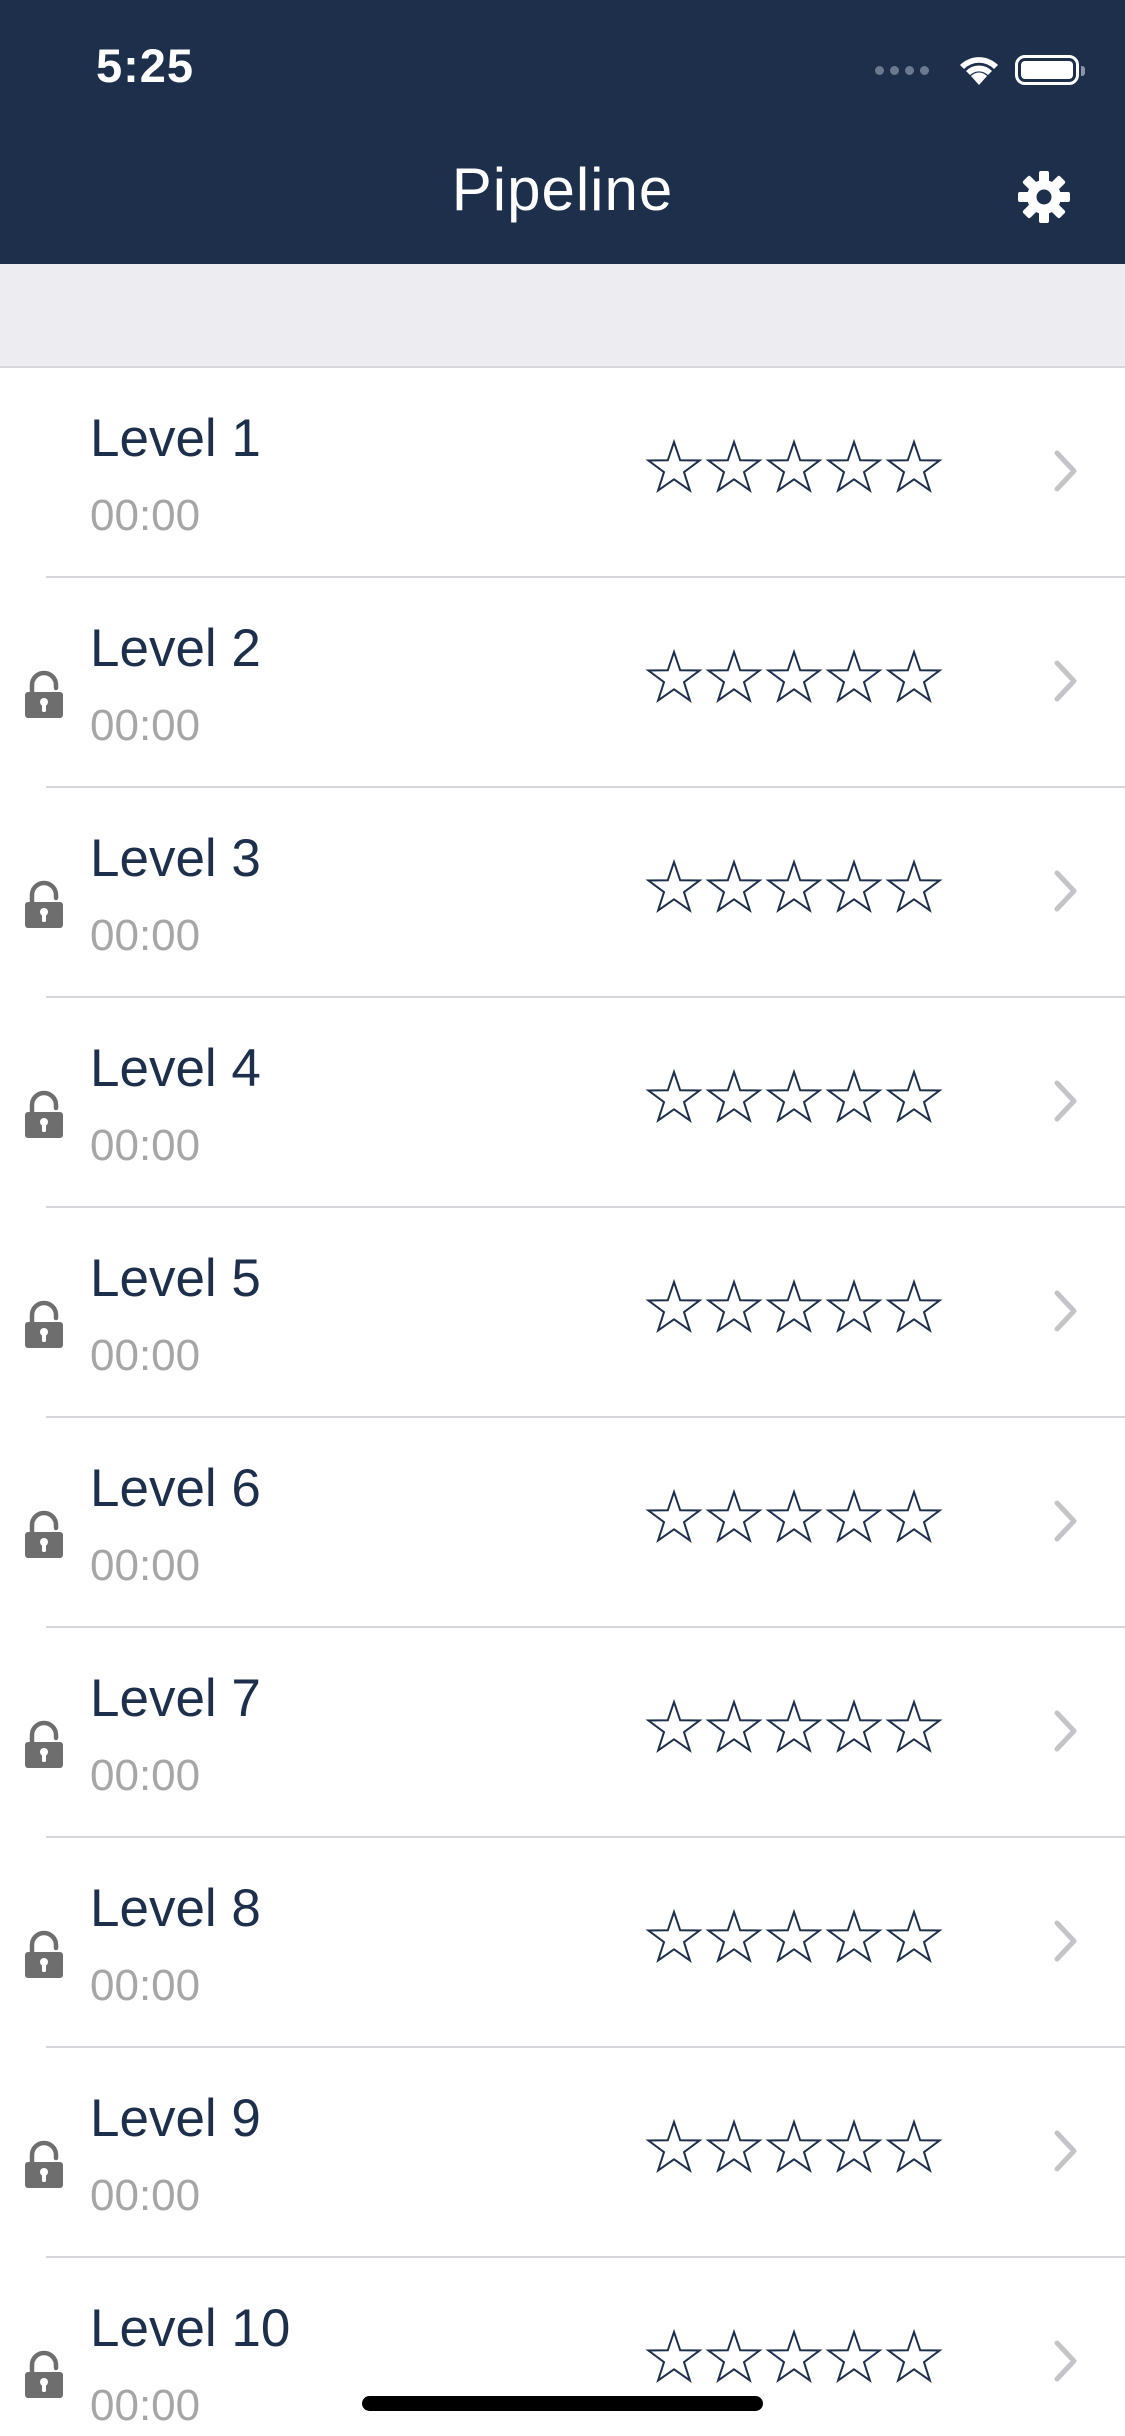 The width and height of the screenshot is (1125, 2436). What do you see at coordinates (905, 70) in the screenshot?
I see `cellular-signal-icon` at bounding box center [905, 70].